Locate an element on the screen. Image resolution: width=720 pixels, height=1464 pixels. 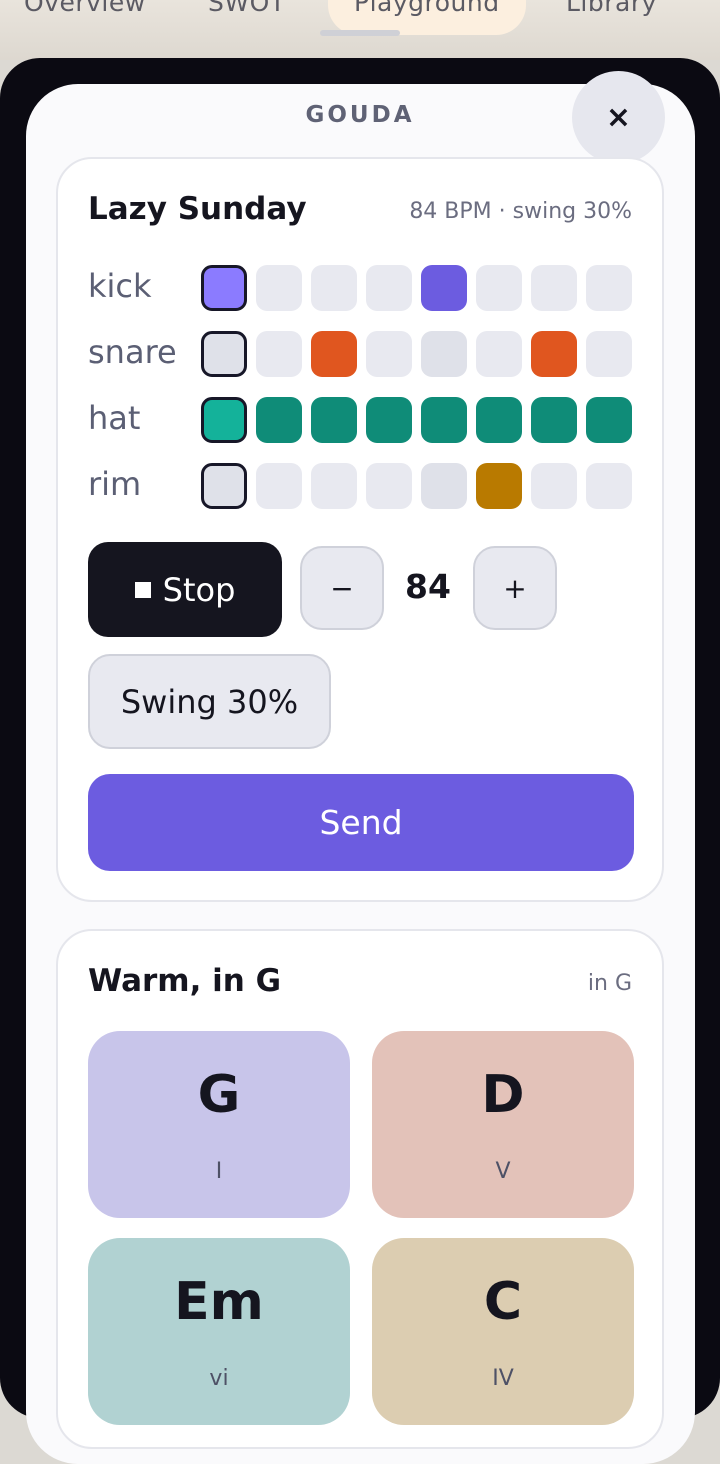
swing-button: Swing 30% is located at coordinates (209, 701).